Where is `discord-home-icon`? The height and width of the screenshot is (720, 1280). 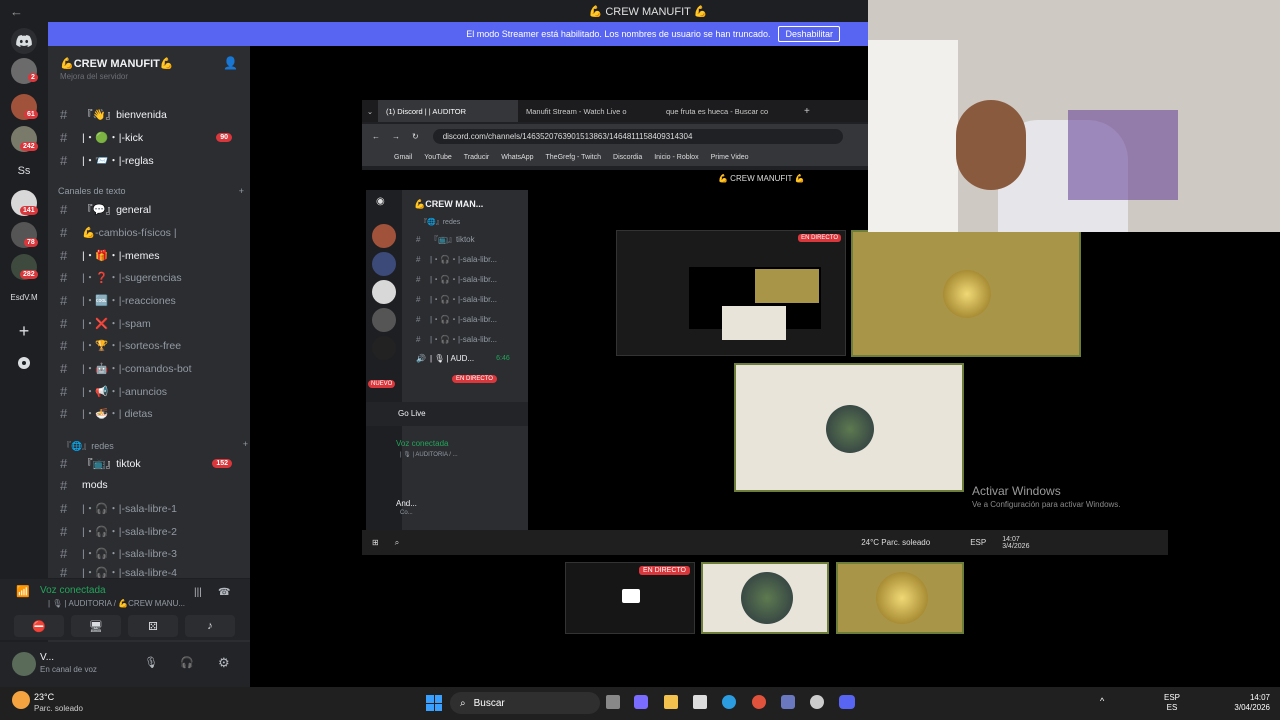 discord-home-icon is located at coordinates (24, 41).